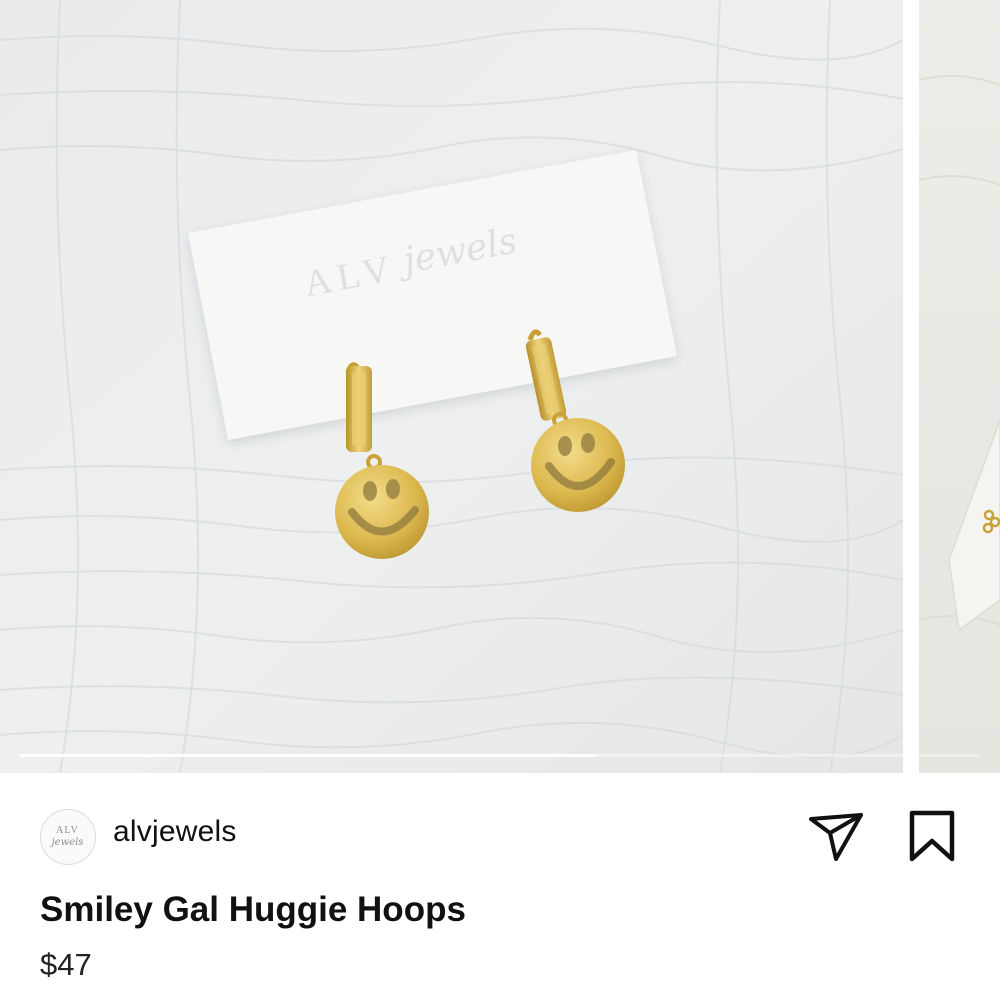 This screenshot has height=1000, width=1000. Describe the element at coordinates (911, 386) in the screenshot. I see `carousel-gap` at that location.